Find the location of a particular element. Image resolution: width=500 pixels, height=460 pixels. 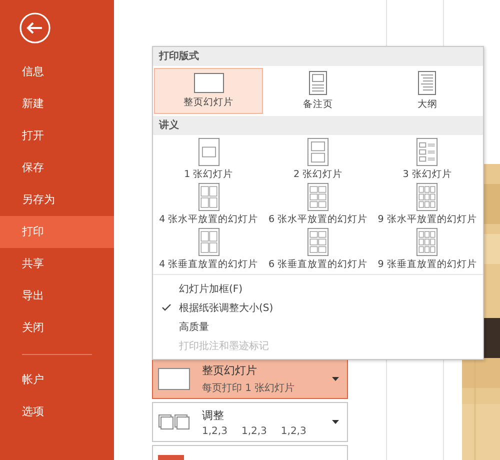

handout-option: 1 张幻灯片 is located at coordinates (209, 159).